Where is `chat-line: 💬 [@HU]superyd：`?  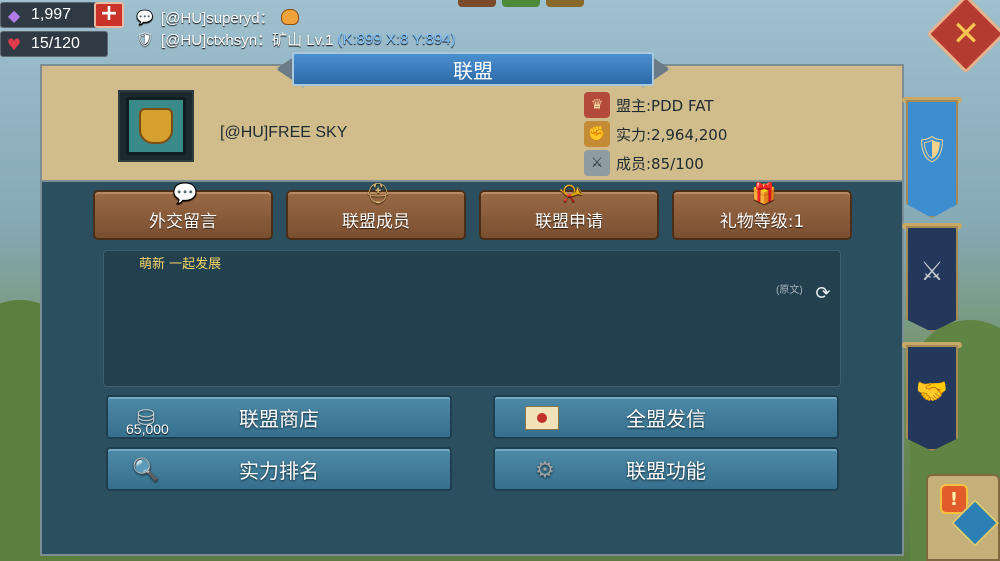 chat-line: 💬 [@HU]superyd： is located at coordinates (296, 17).